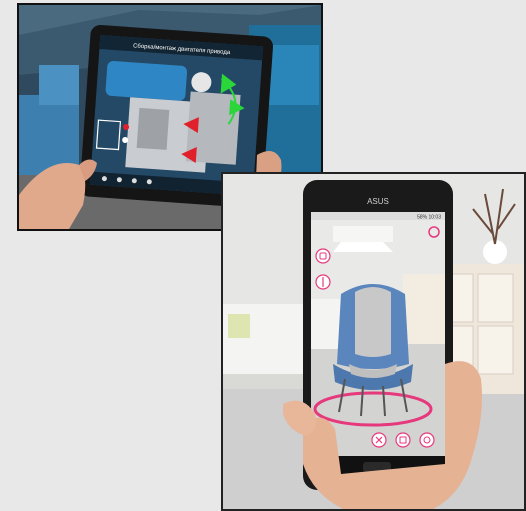 The height and width of the screenshot is (511, 526). What do you see at coordinates (403, 440) in the screenshot?
I see `delete-icon` at bounding box center [403, 440].